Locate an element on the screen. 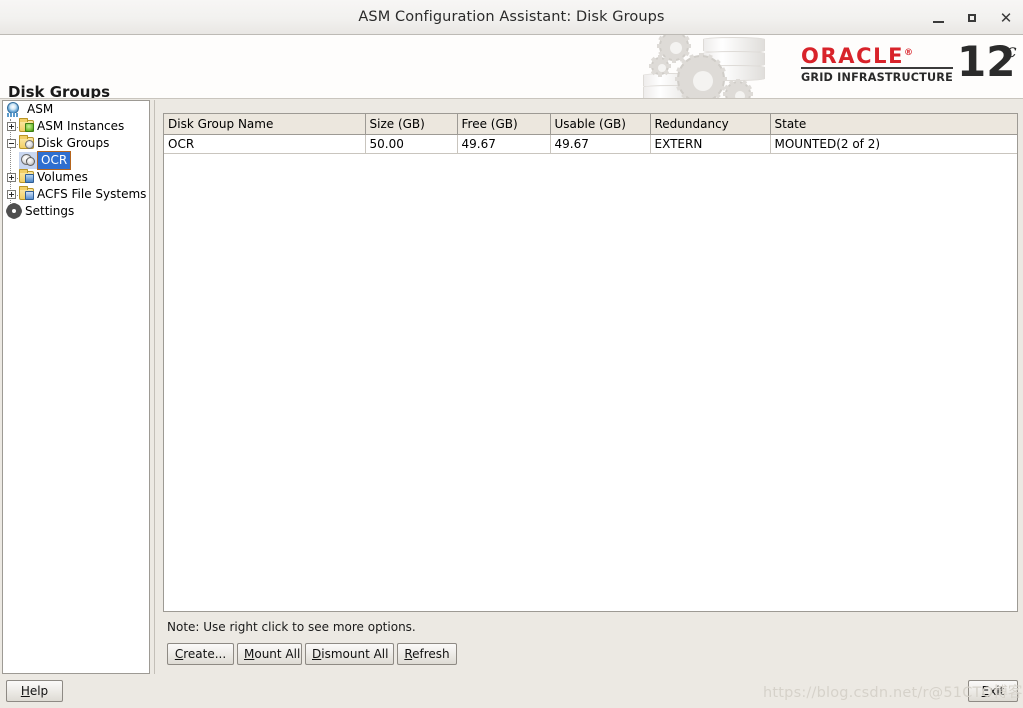 The width and height of the screenshot is (1023, 708). close-icon: ✕ is located at coordinates (1006, 18).